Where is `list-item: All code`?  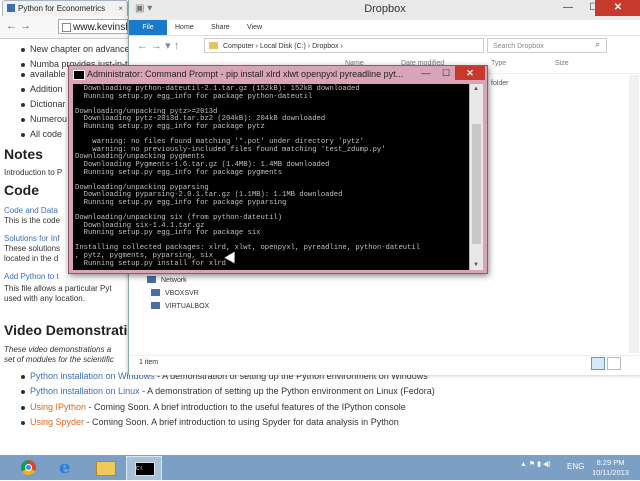 list-item: All code is located at coordinates (41, 134).